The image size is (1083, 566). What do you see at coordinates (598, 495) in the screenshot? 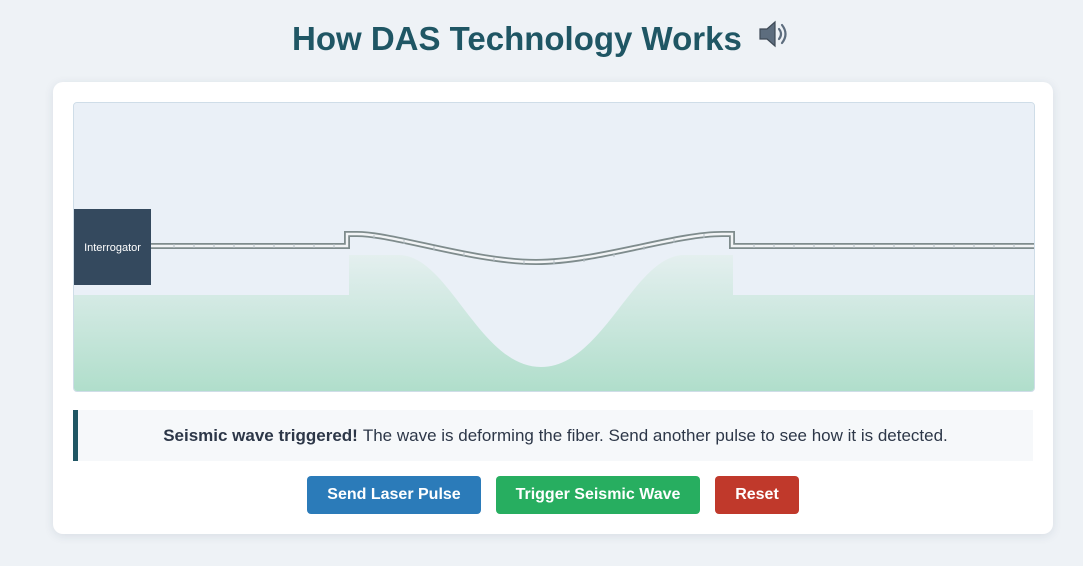
I see `trigger-seismic-wave-button: Trigger Seismic Wave` at bounding box center [598, 495].